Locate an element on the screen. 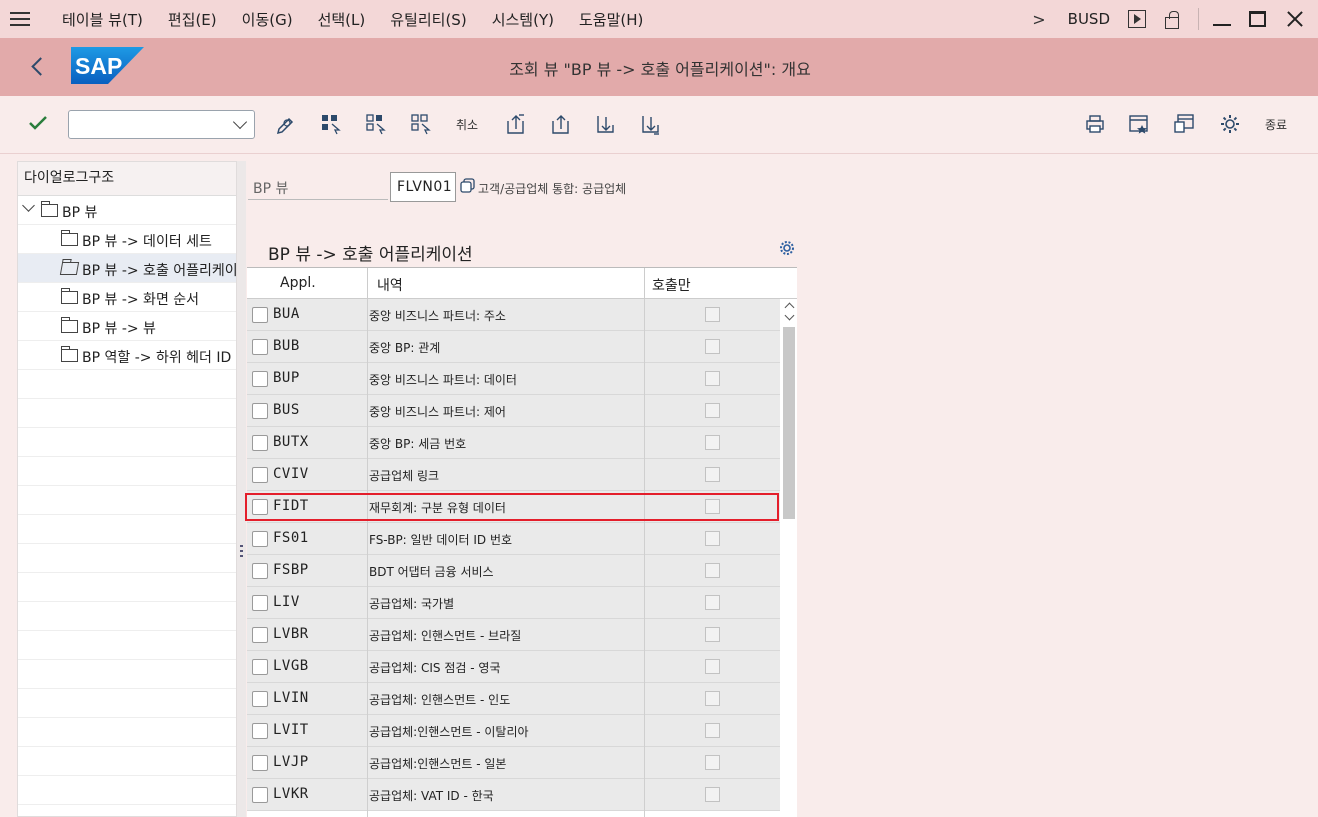 The width and height of the screenshot is (1318, 817). check-icon is located at coordinates (38, 123).